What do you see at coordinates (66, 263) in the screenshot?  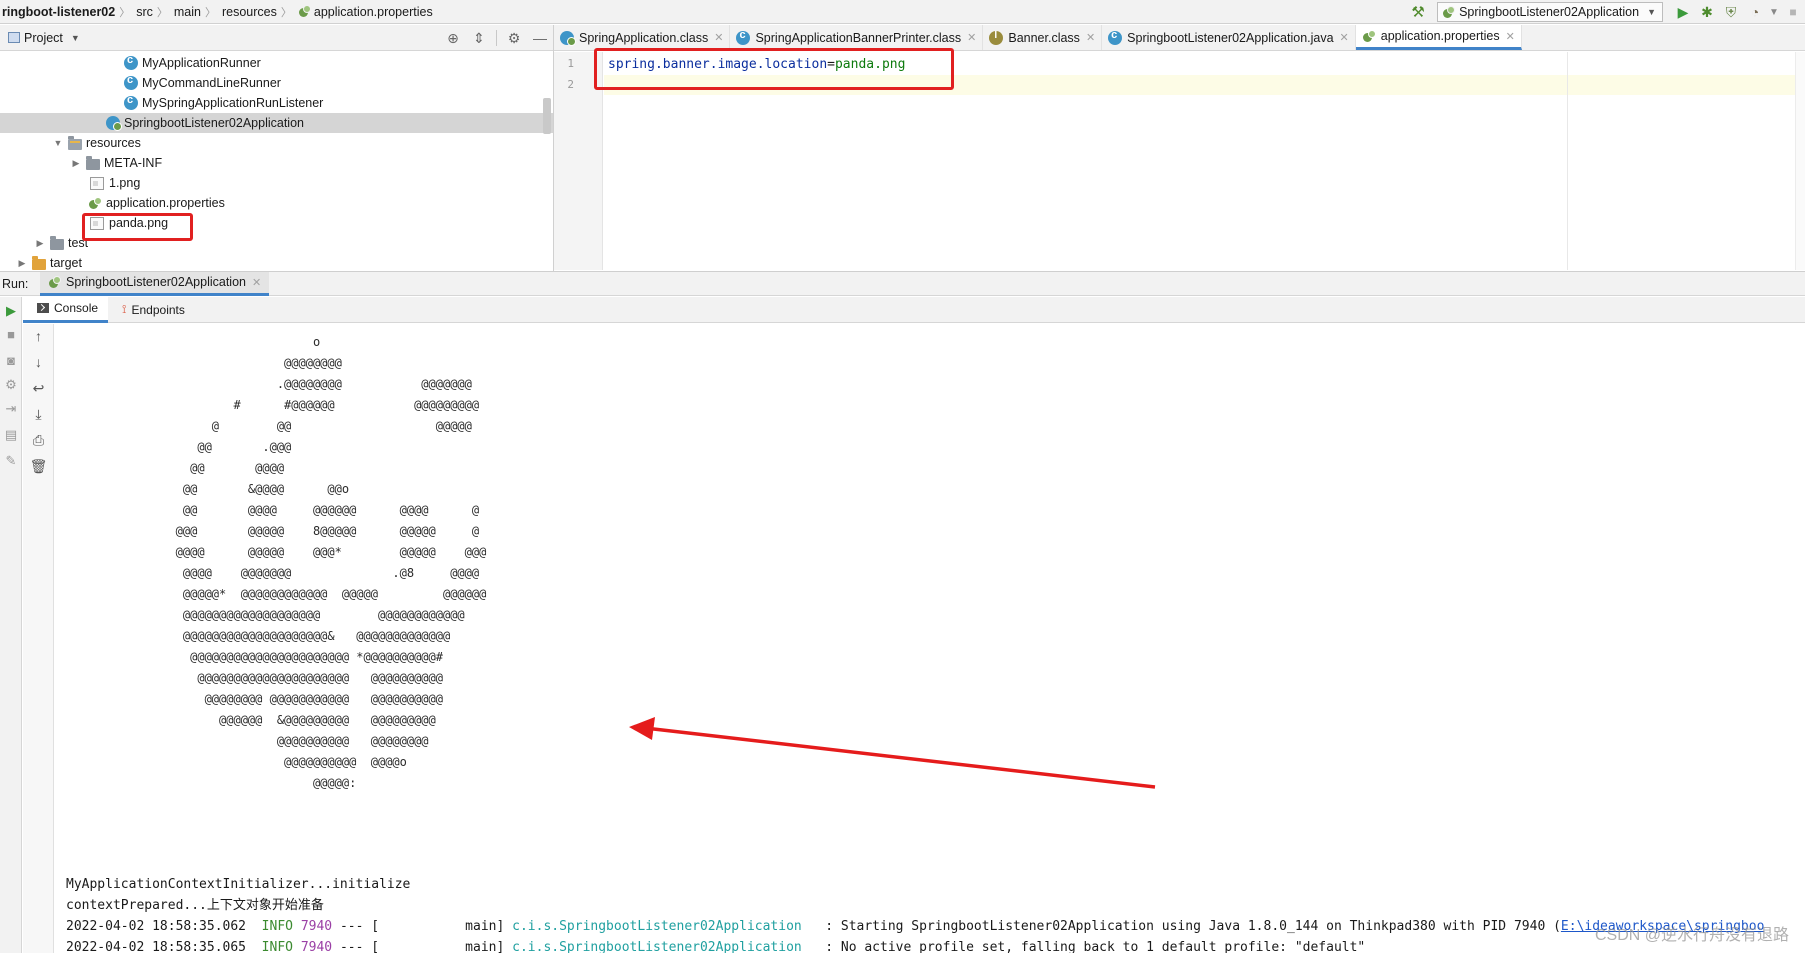 I see `tree-item-label: target` at bounding box center [66, 263].